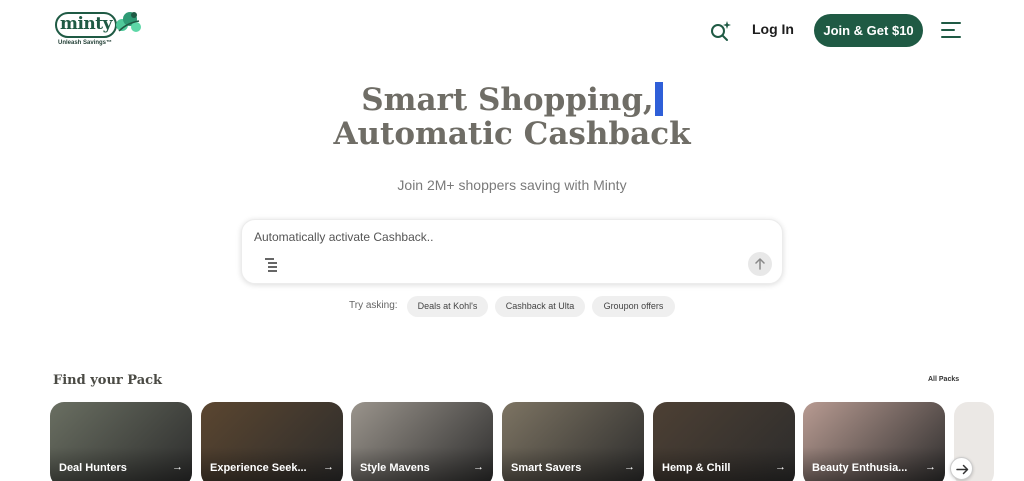 This screenshot has width=1024, height=481. What do you see at coordinates (943, 379) in the screenshot?
I see `all-packs-link: All Packs` at bounding box center [943, 379].